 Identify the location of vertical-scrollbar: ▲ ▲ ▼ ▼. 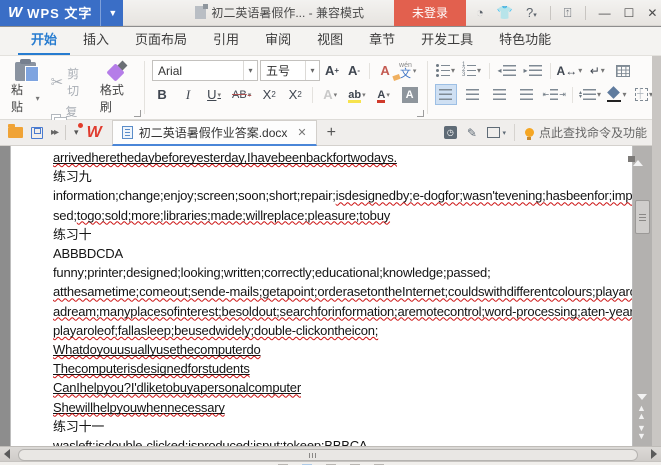
(642, 296).